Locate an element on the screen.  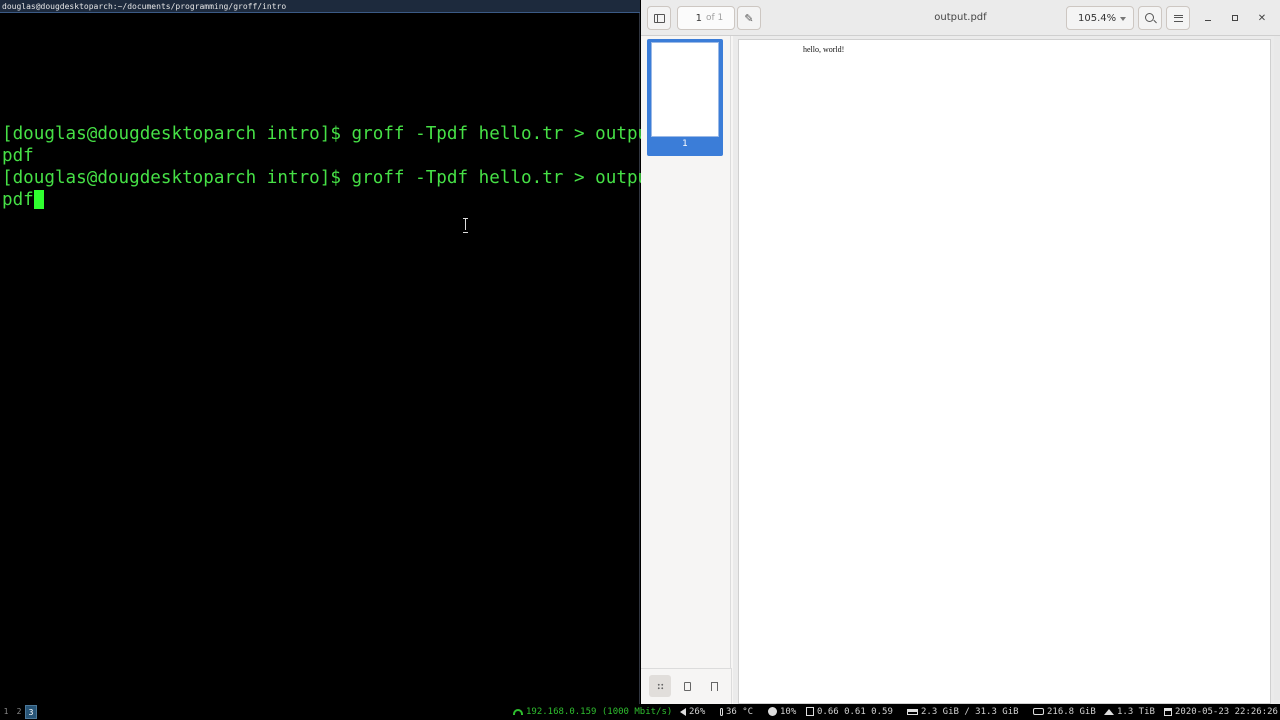
search-icon is located at coordinates (1149, 17).